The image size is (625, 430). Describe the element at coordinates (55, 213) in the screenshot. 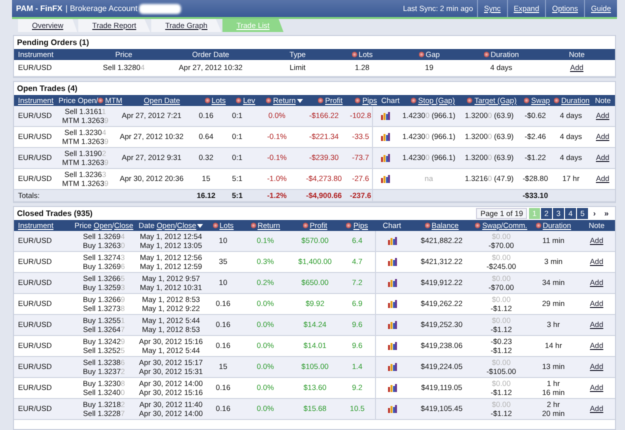

I see `section-title: Closed Trades (935)` at that location.